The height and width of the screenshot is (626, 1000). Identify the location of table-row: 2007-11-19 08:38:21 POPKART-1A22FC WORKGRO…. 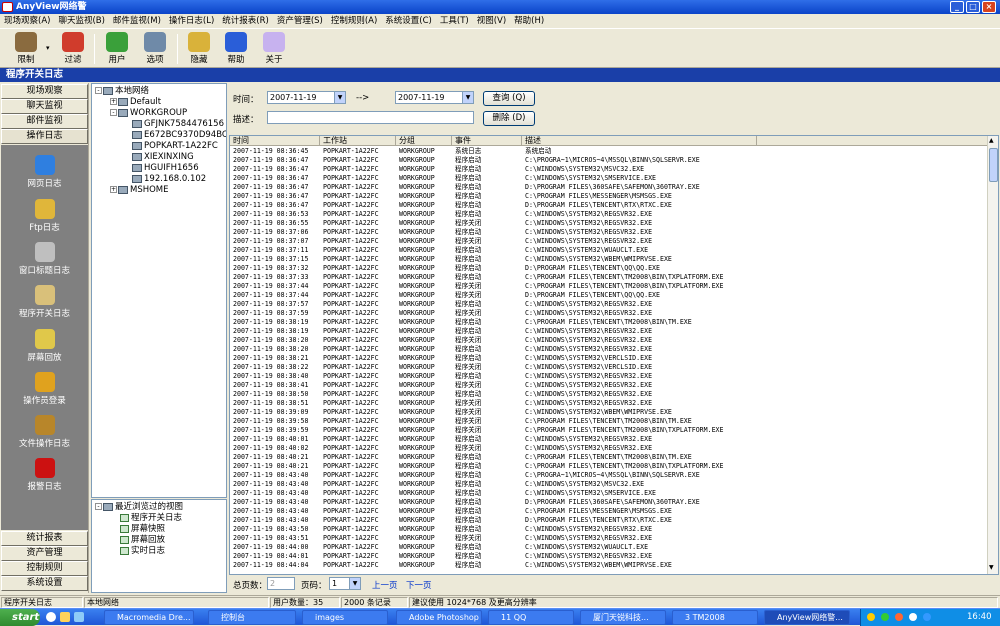
(608, 358).